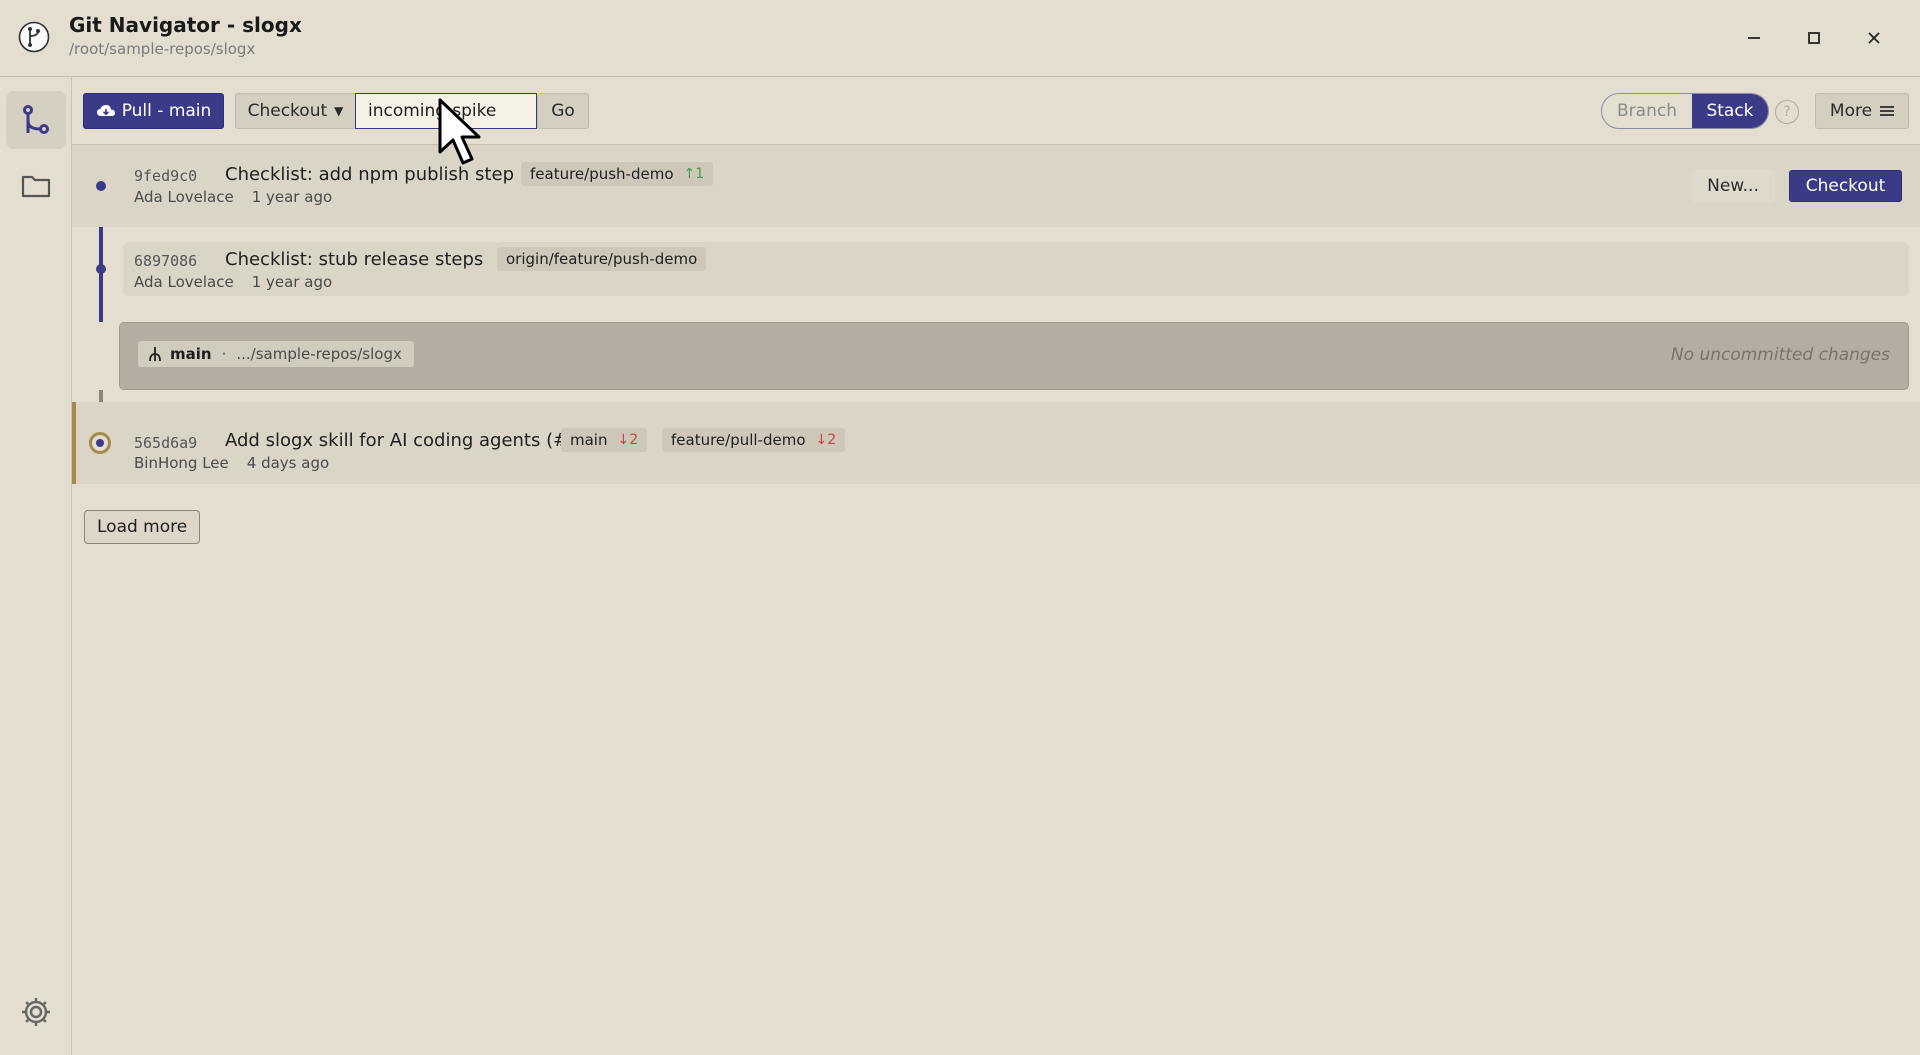  Describe the element at coordinates (185, 25) in the screenshot. I see `window-title: Git Navigator - slogx` at that location.